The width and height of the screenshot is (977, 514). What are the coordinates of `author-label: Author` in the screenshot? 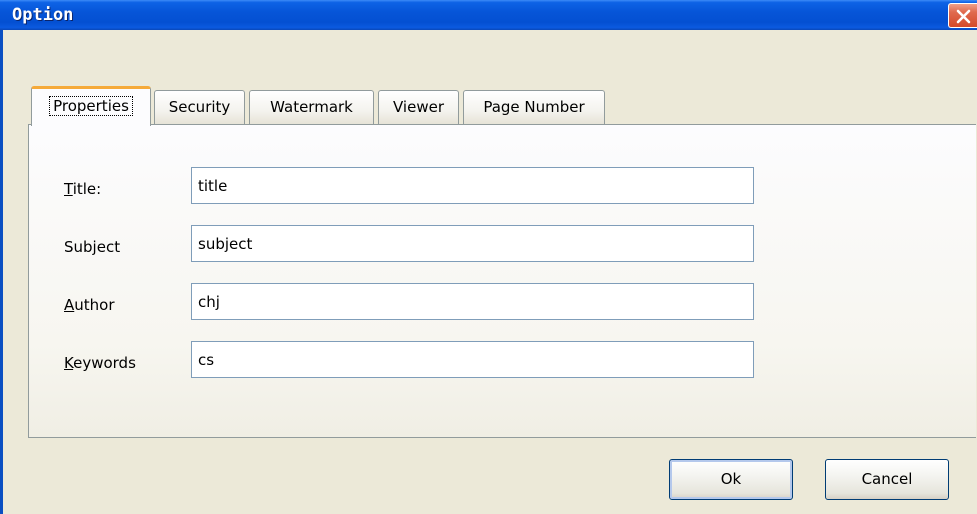 It's located at (89, 305).